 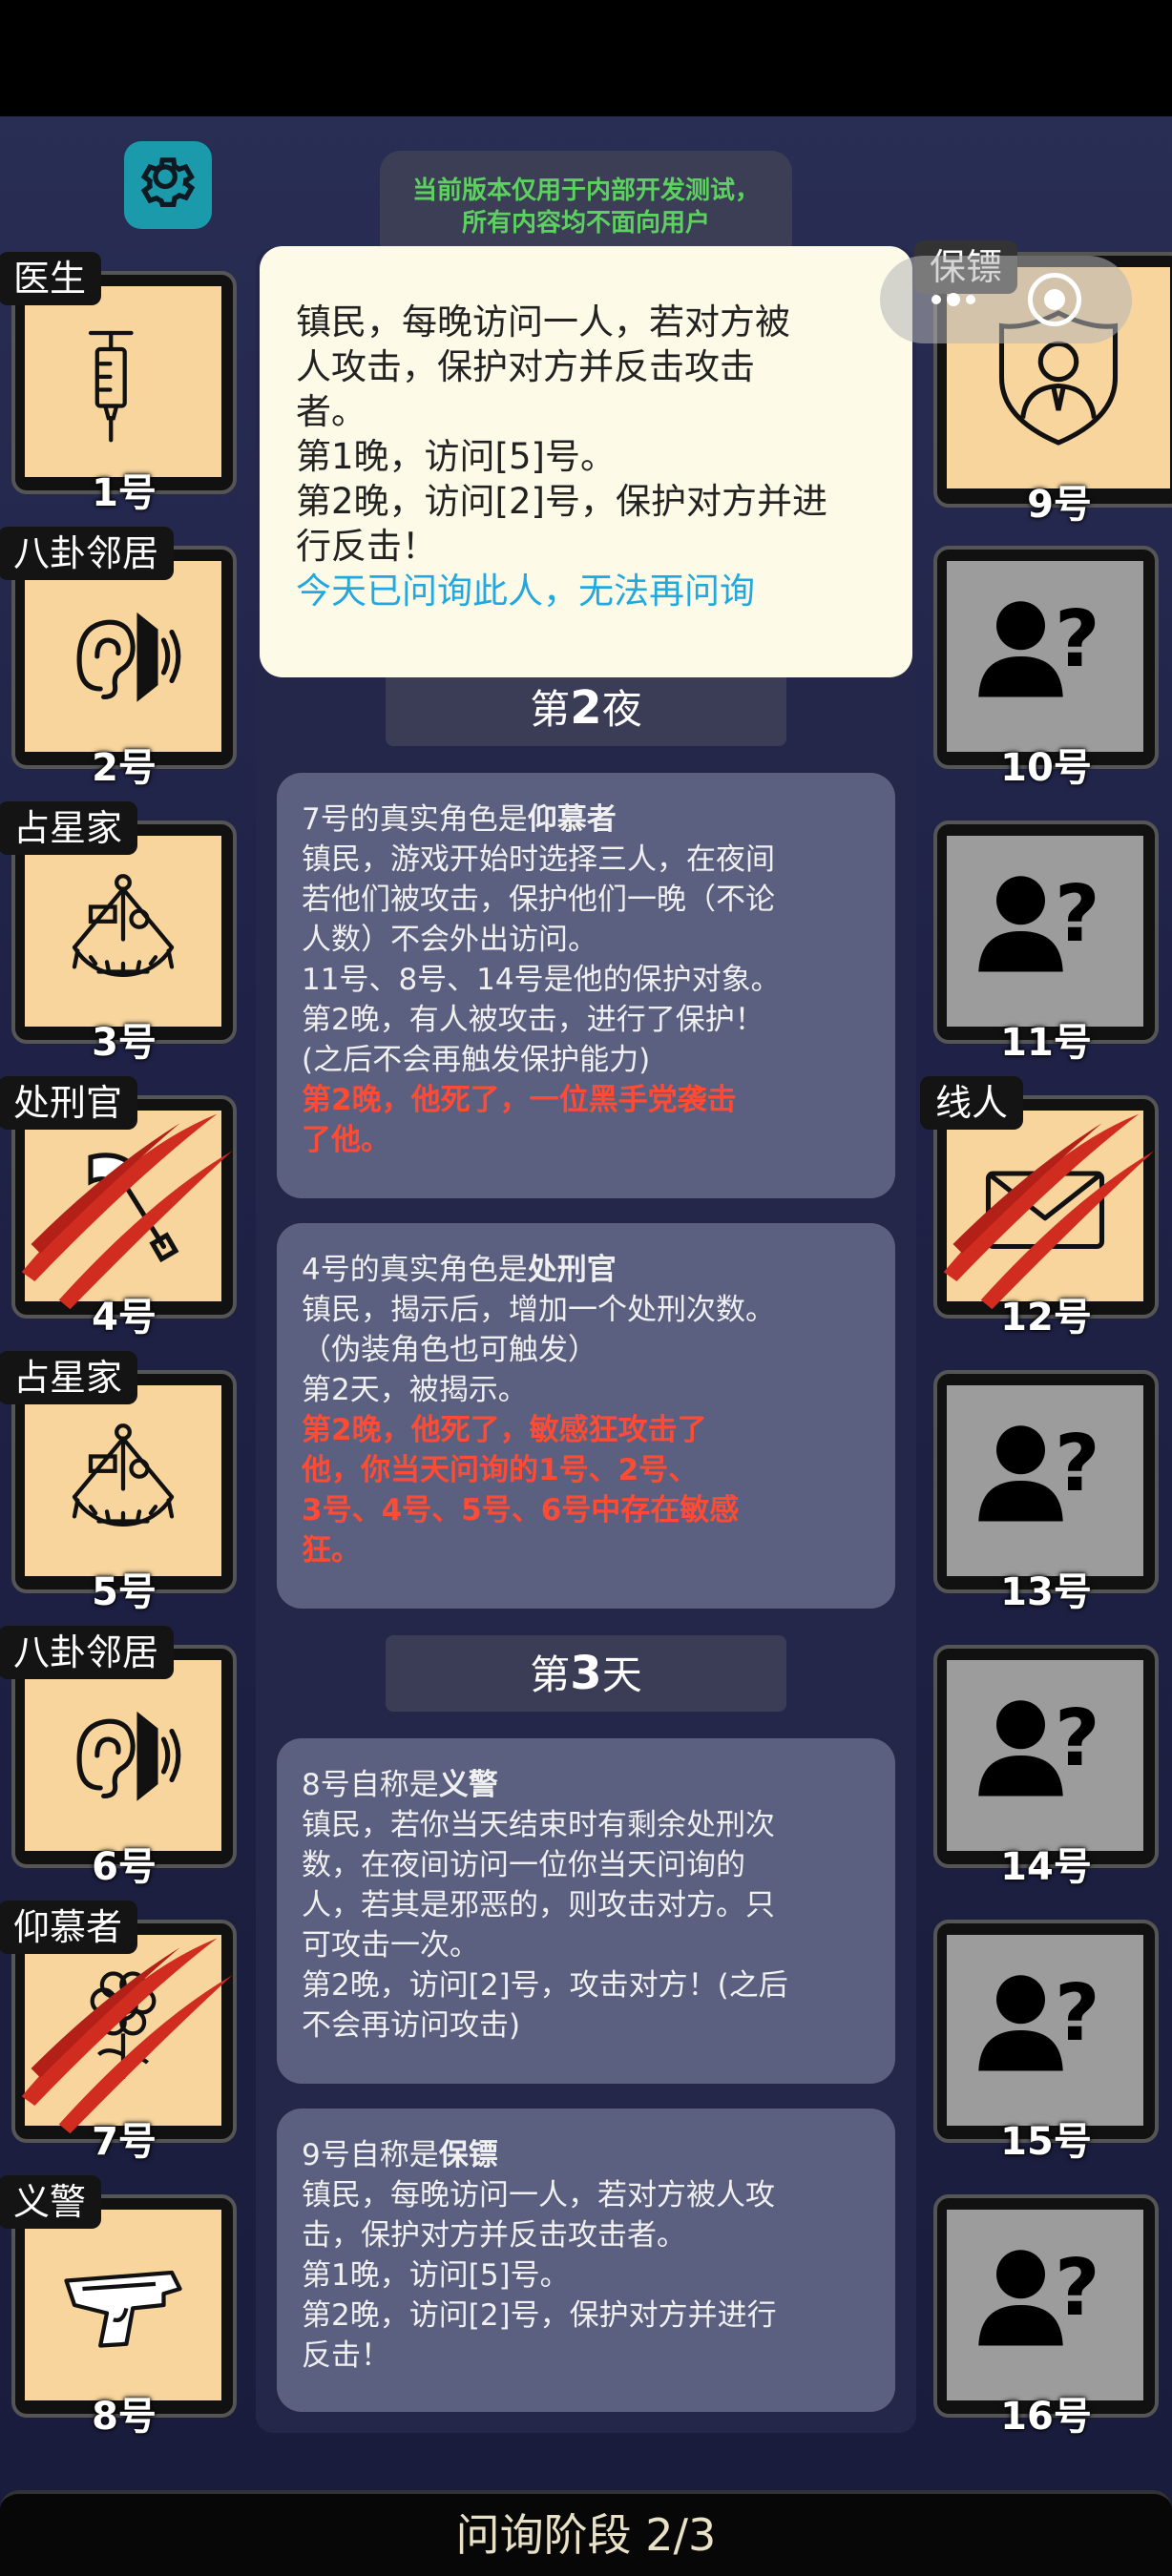 What do you see at coordinates (621, 1675) in the screenshot?
I see `phase-suffix: 天` at bounding box center [621, 1675].